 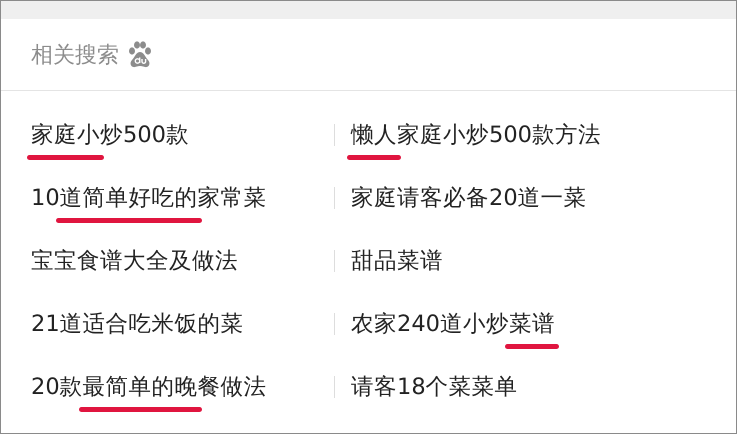 What do you see at coordinates (167, 197) in the screenshot?
I see `search-link: 10道简单好吃的家常菜` at bounding box center [167, 197].